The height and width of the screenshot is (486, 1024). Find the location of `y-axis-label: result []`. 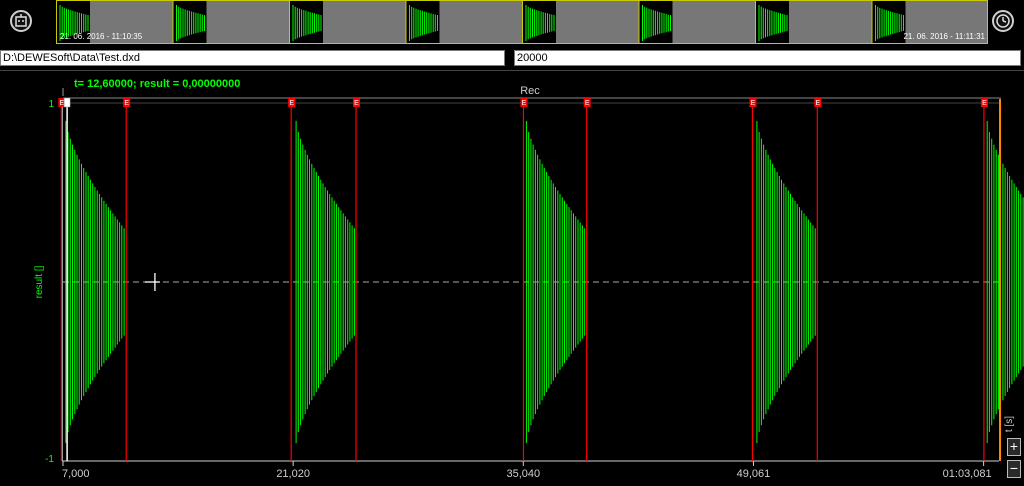

y-axis-label: result [] is located at coordinates (39, 281).